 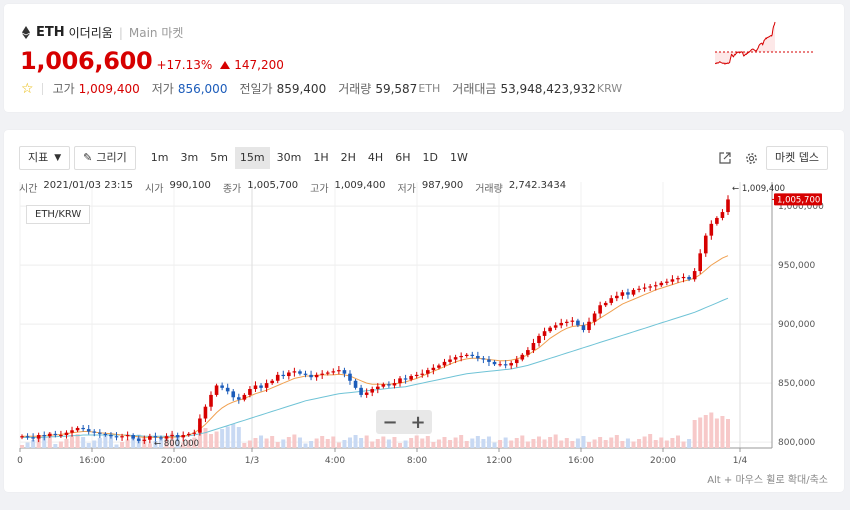 What do you see at coordinates (109, 88) in the screenshot?
I see `high-value: 1,009,400` at bounding box center [109, 88].